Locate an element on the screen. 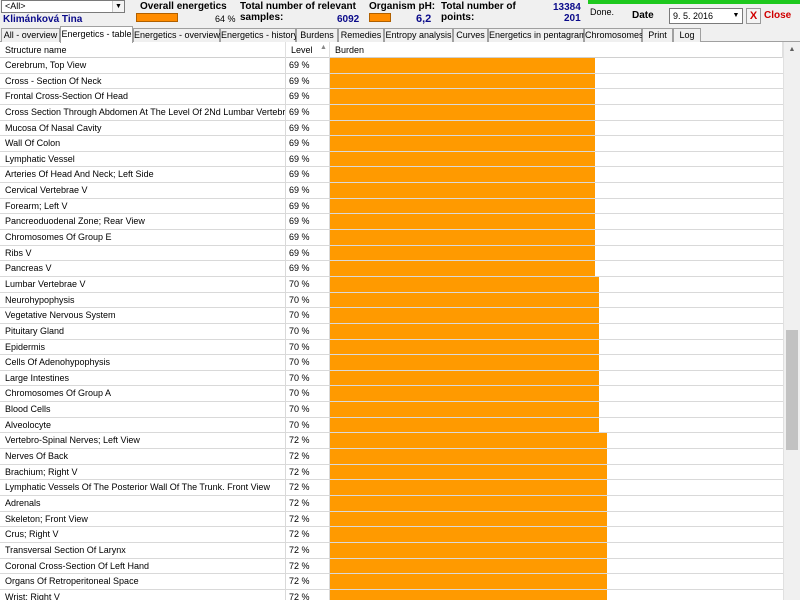 This screenshot has height=600, width=800. table-row: Forearm; Left V 69 % is located at coordinates (391, 206).